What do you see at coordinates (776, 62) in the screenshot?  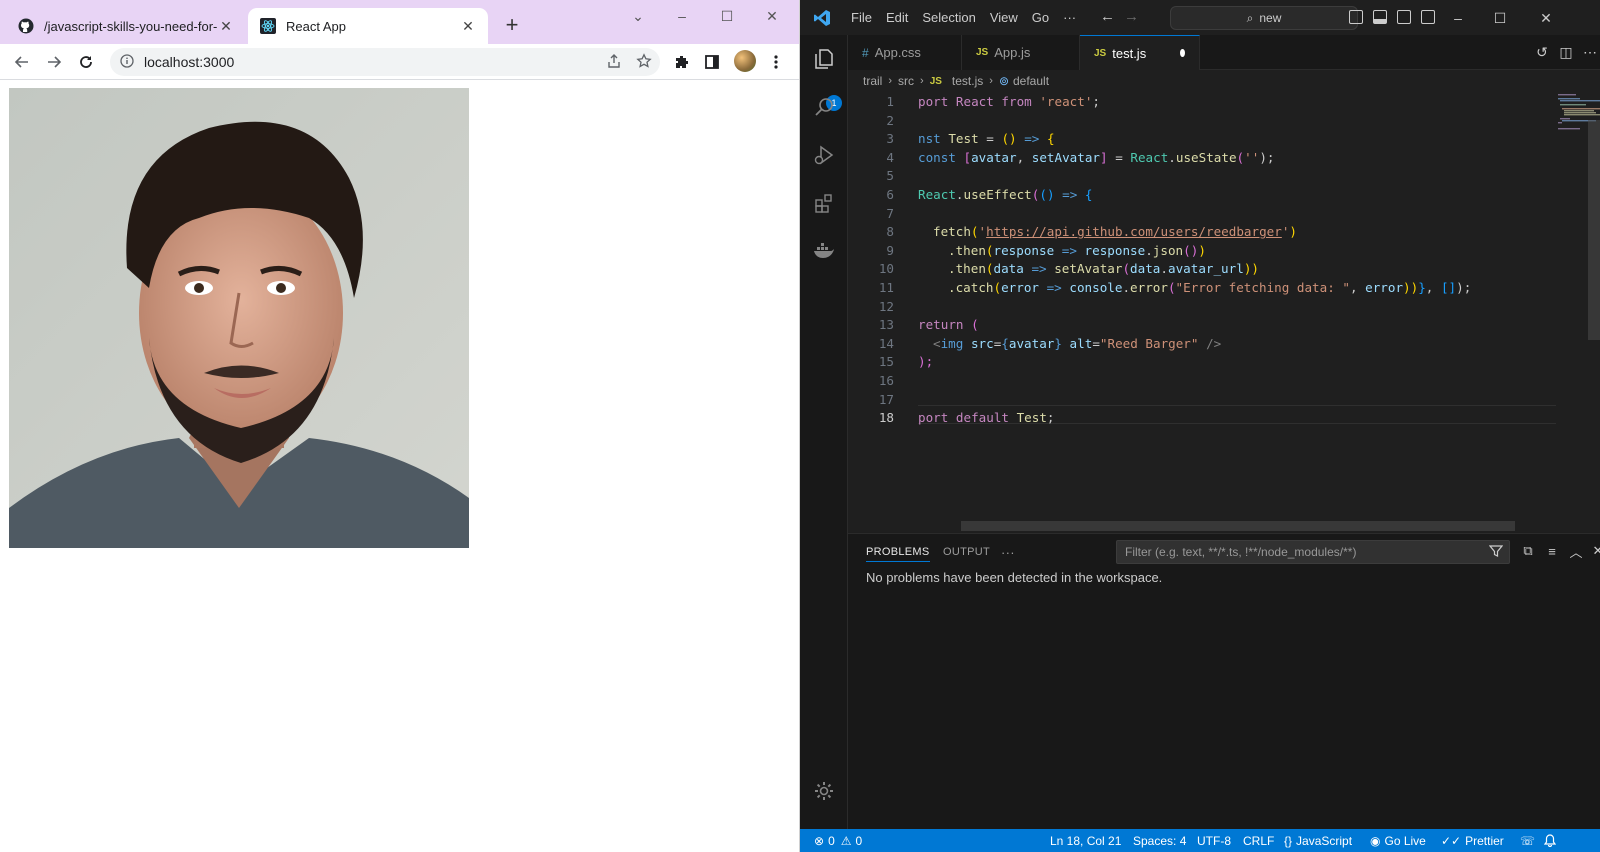 I see `more-menu-icon` at bounding box center [776, 62].